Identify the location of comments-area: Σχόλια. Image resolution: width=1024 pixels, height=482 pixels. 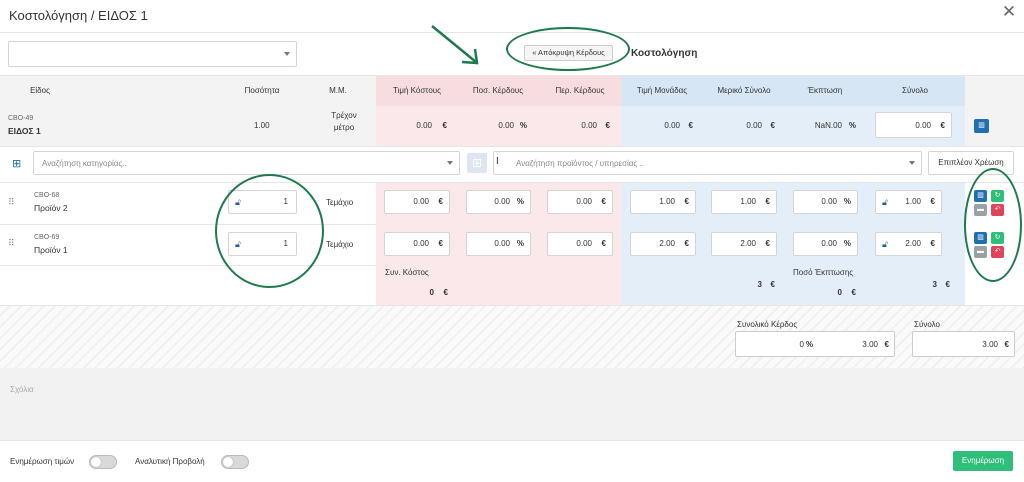
(512, 404).